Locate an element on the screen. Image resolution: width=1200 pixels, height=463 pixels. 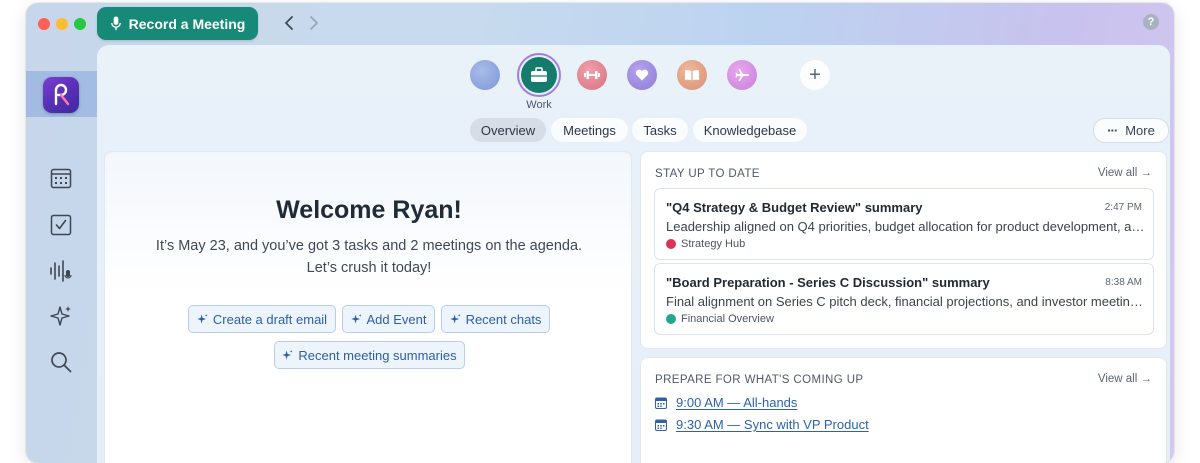
logo-icon is located at coordinates (62, 94).